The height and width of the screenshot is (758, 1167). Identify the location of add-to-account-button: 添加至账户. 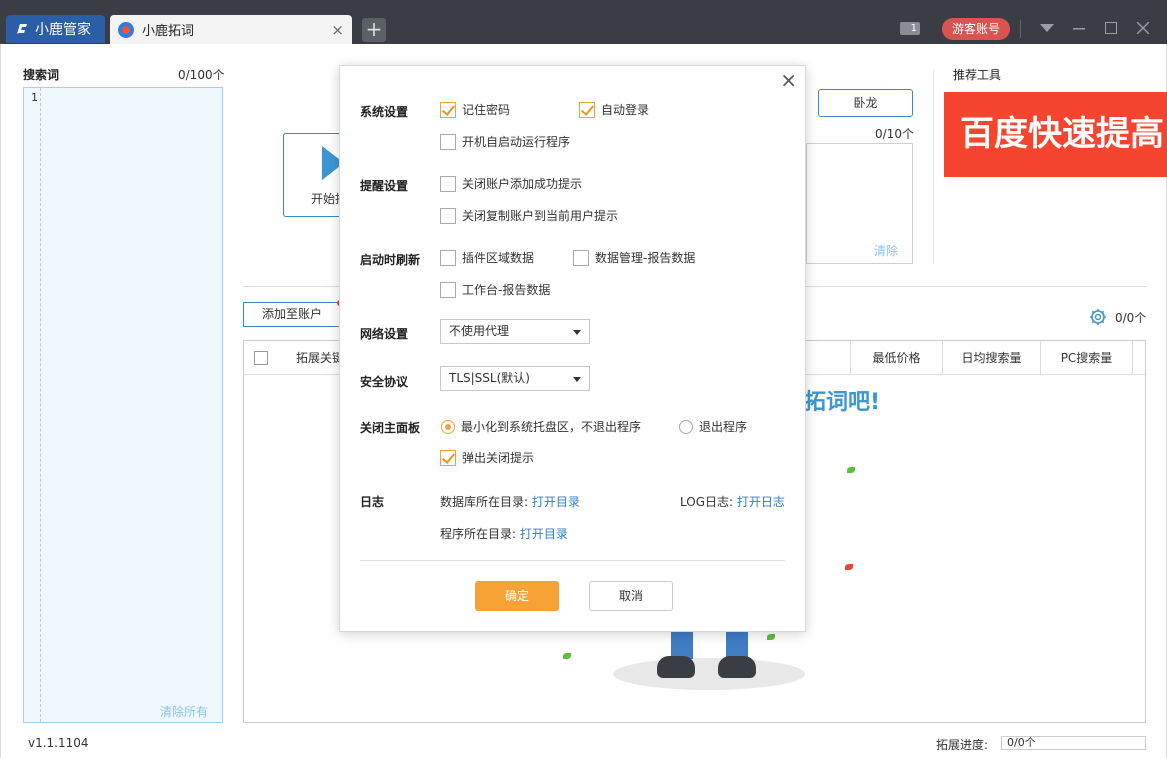
(292, 314).